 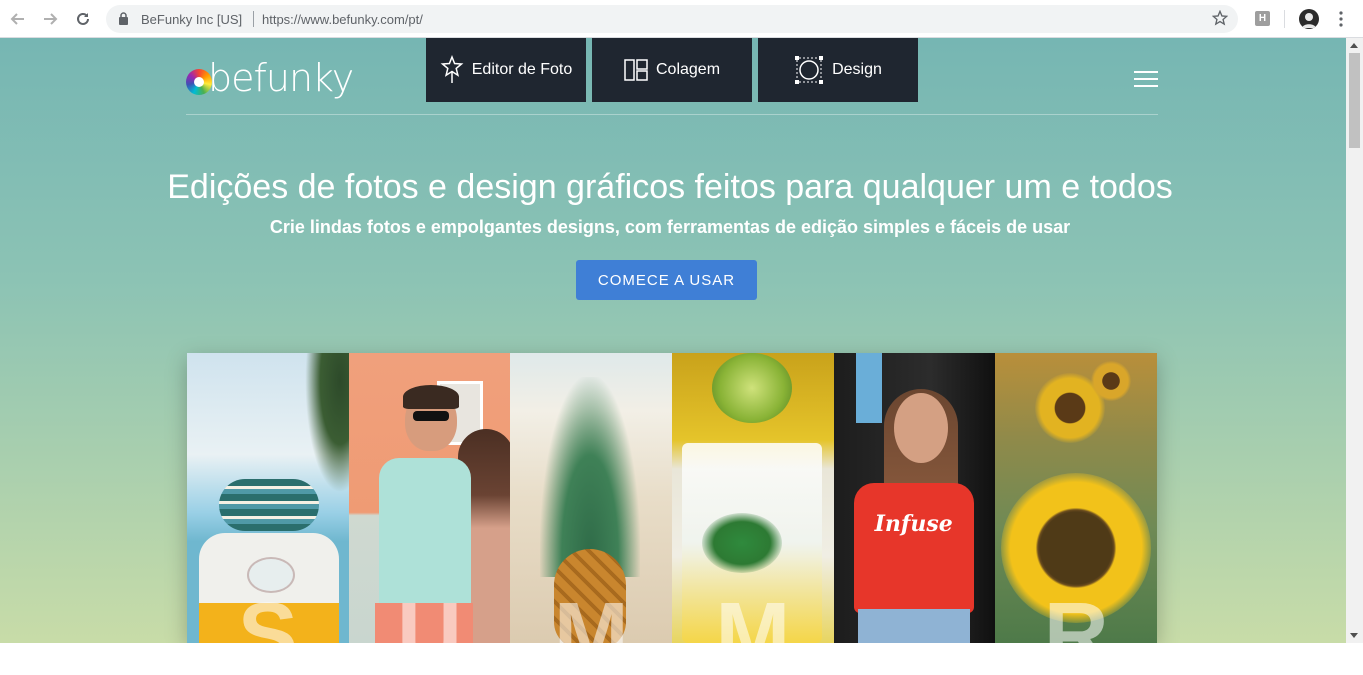 I want to click on nav-tab-label: Editor de Foto, so click(x=522, y=69).